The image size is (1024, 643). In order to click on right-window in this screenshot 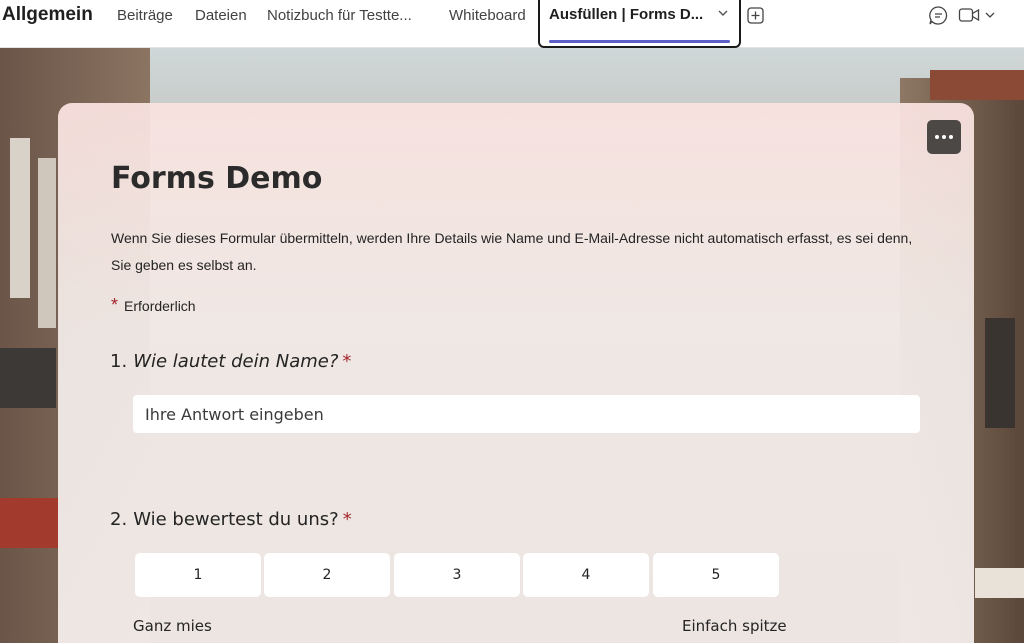, I will do `click(1000, 373)`.